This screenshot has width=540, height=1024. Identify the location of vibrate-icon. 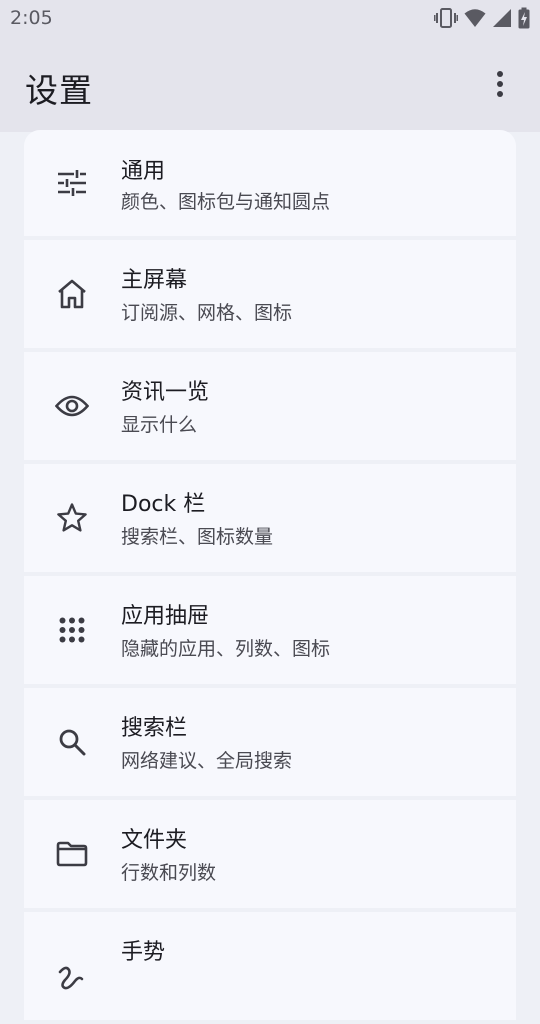
(446, 18).